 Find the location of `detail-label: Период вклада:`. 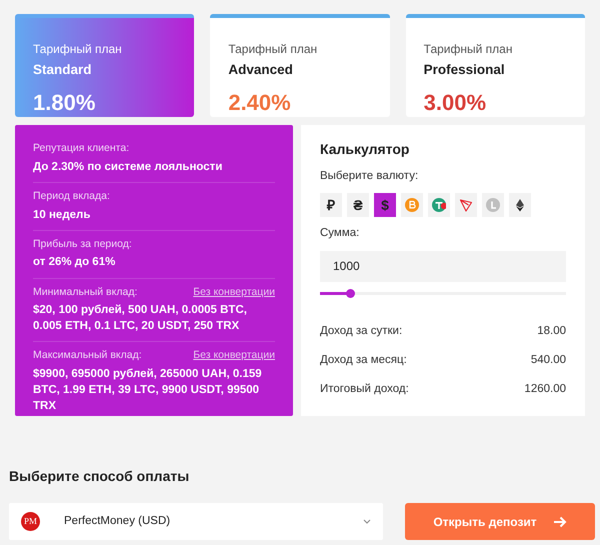

detail-label: Период вклада: is located at coordinates (71, 196).